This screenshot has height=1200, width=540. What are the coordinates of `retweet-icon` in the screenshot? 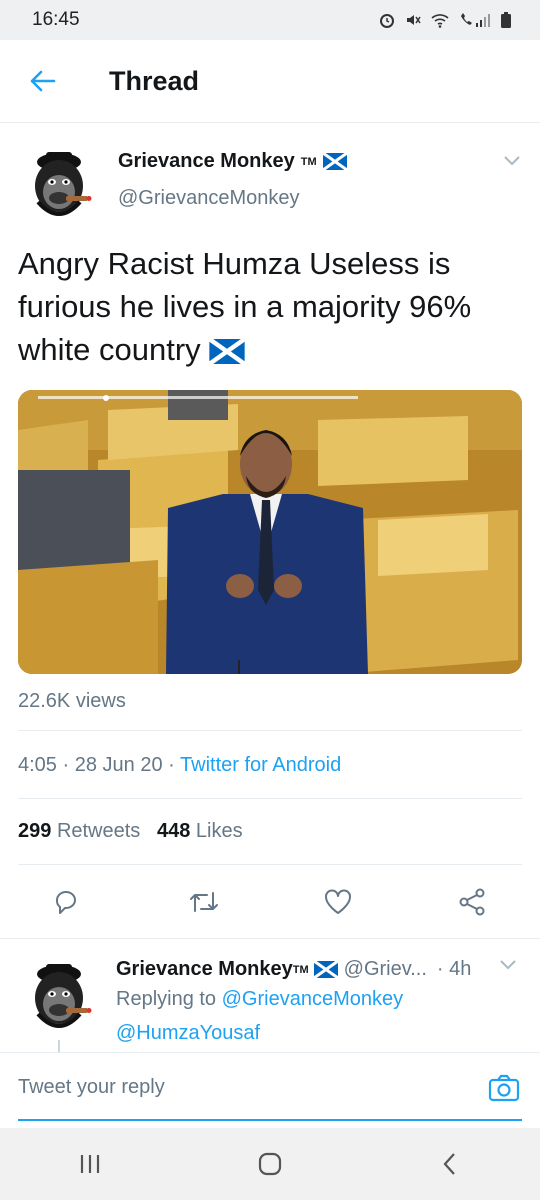 It's located at (204, 902).